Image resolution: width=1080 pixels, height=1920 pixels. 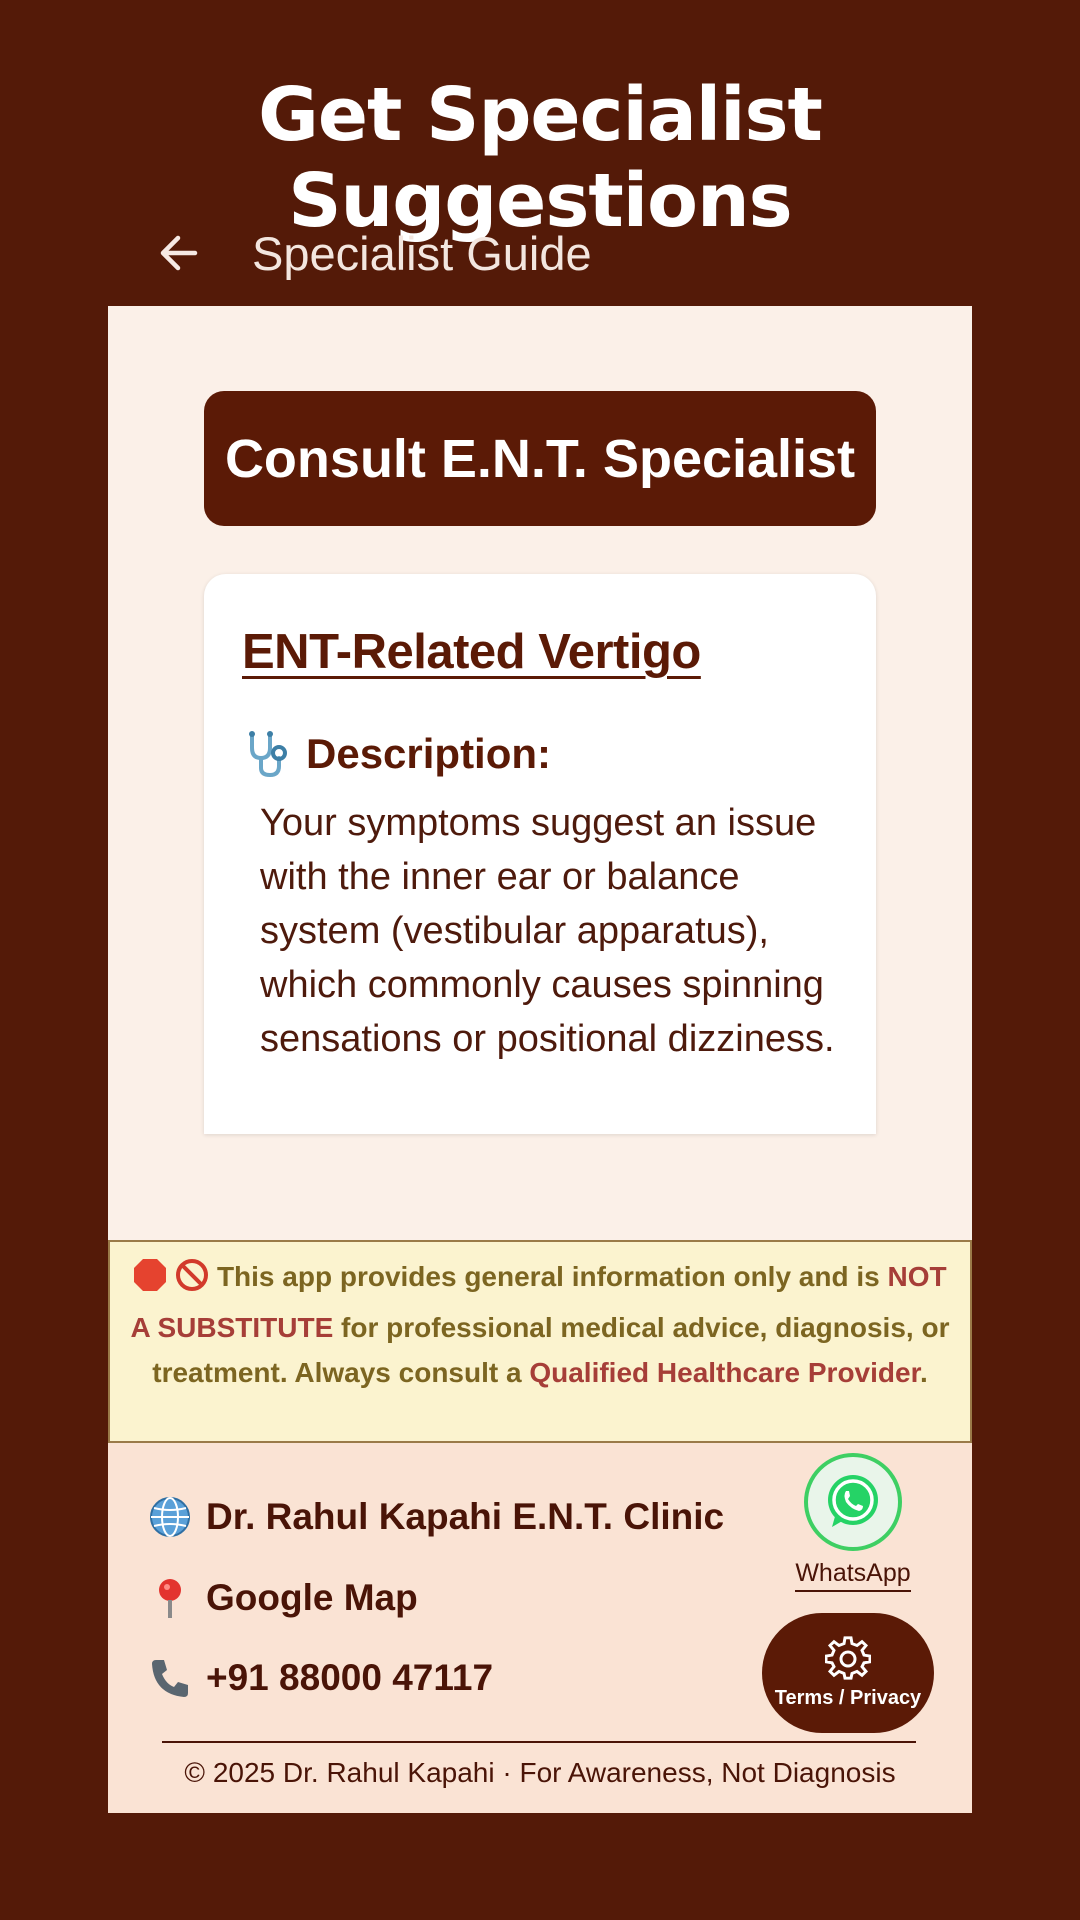 What do you see at coordinates (192, 1275) in the screenshot?
I see `no-entry-icon` at bounding box center [192, 1275].